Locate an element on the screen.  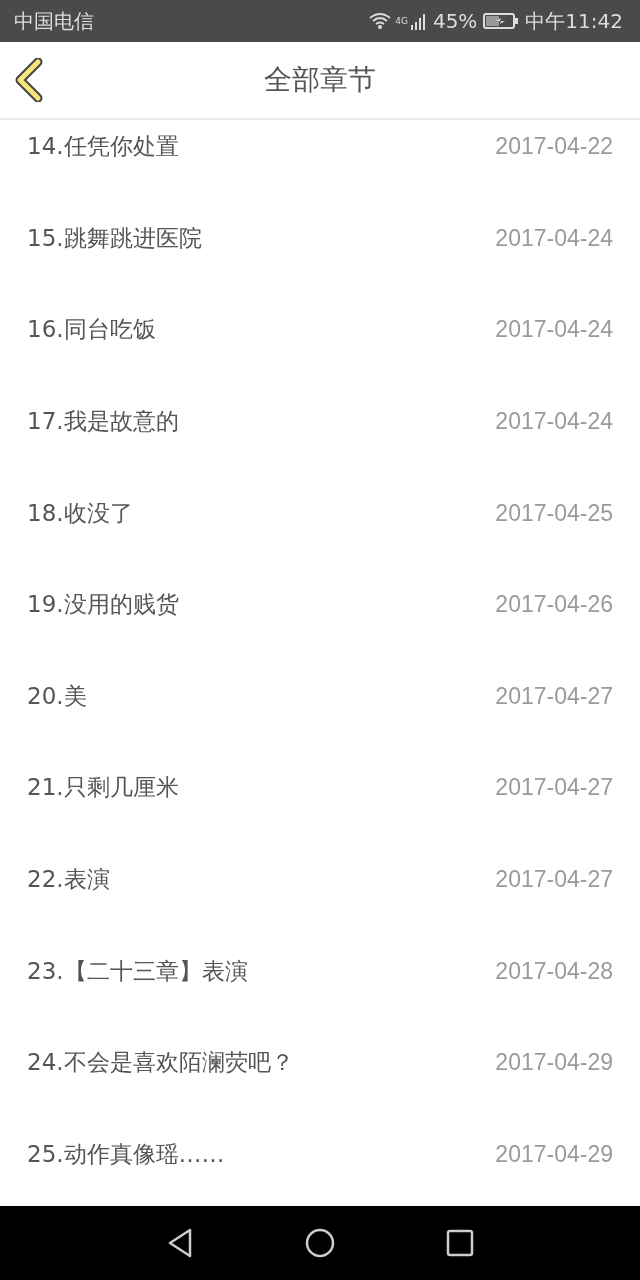
chapter-item: 19.没用的贱货 2017-04-26 is located at coordinates (320, 604).